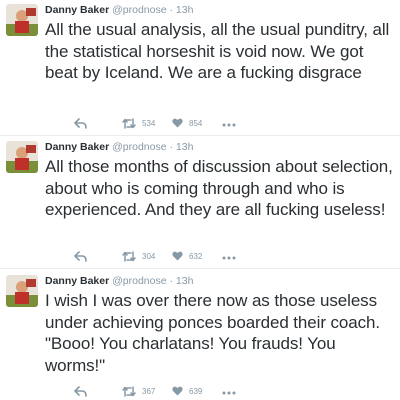 This screenshot has width=400, height=400. I want to click on tweet-actions: 367 639, so click(224, 392).